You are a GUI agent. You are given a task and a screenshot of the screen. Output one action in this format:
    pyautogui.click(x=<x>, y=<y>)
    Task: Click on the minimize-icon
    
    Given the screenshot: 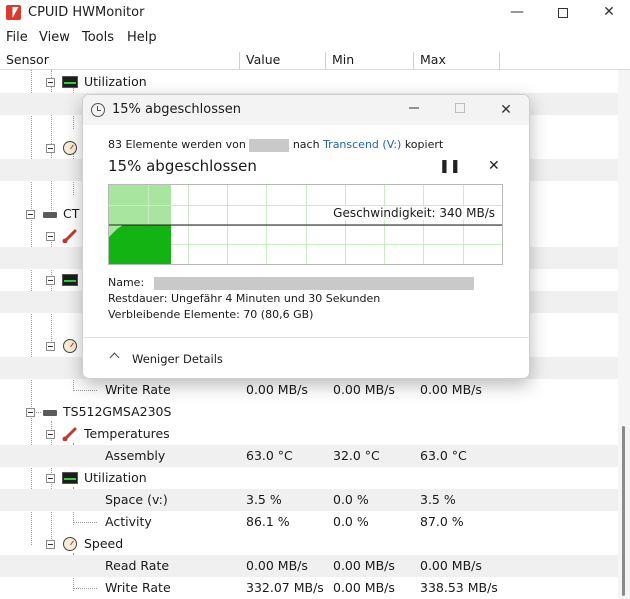 What is the action you would take?
    pyautogui.click(x=414, y=108)
    